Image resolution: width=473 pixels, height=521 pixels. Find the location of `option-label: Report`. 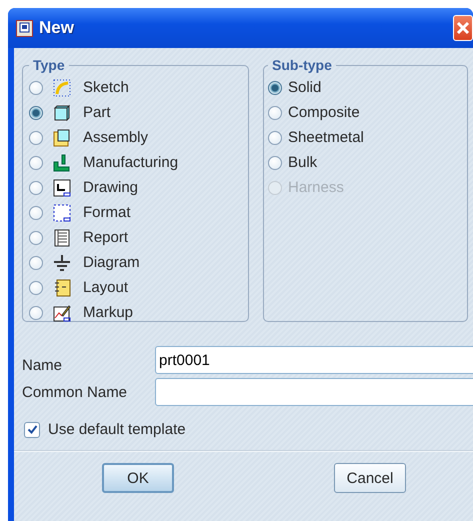

option-label: Report is located at coordinates (105, 237).